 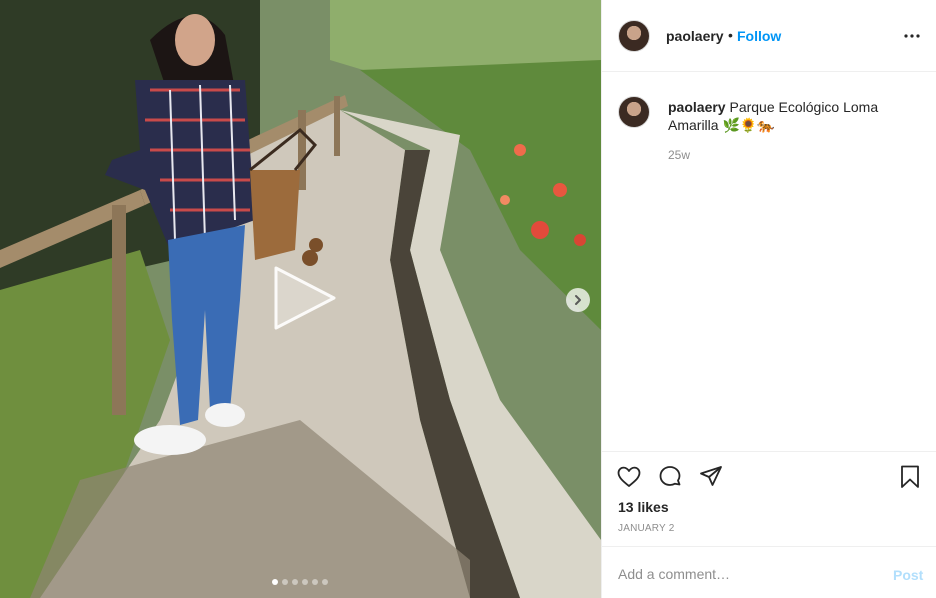 I want to click on speech-bubble-icon, so click(x=670, y=476).